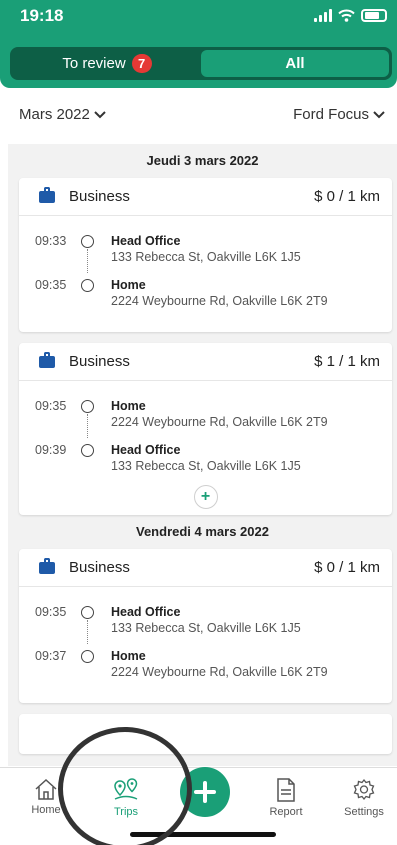  Describe the element at coordinates (364, 812) in the screenshot. I see `tab-settings-label: Settings` at that location.